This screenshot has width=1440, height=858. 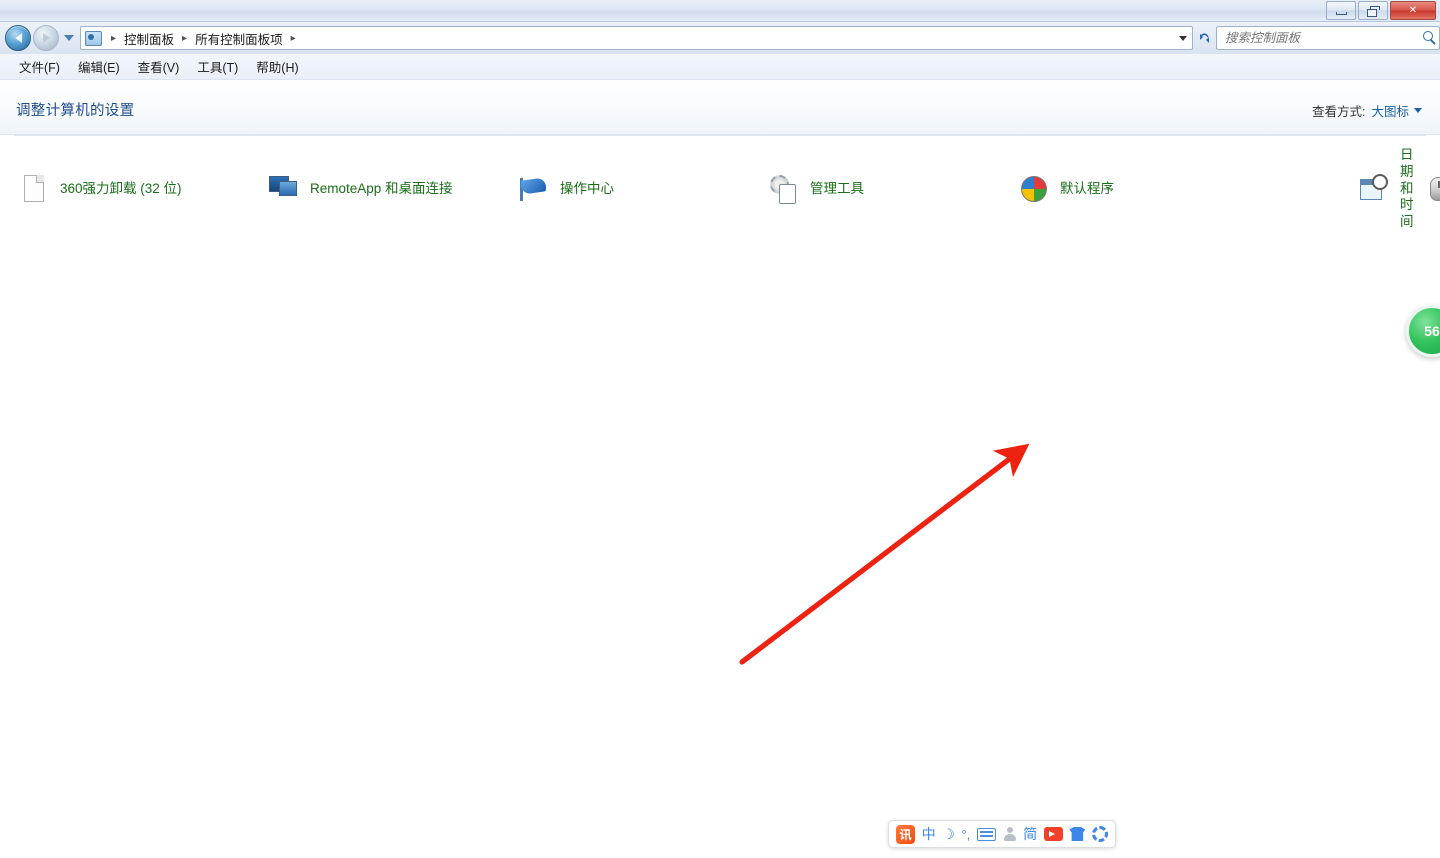 I want to click on restore-icon, so click(x=1373, y=11).